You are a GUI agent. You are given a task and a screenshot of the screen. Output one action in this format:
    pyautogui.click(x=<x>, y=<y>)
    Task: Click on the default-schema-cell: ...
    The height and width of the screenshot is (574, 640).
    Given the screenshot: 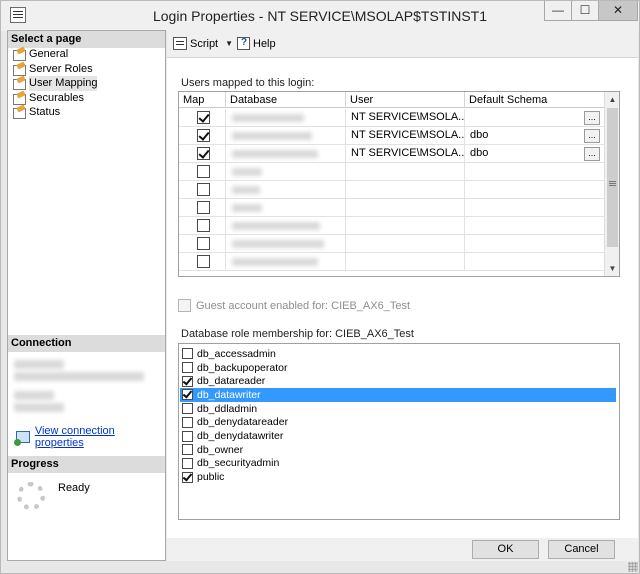 What is the action you would take?
    pyautogui.click(x=535, y=118)
    